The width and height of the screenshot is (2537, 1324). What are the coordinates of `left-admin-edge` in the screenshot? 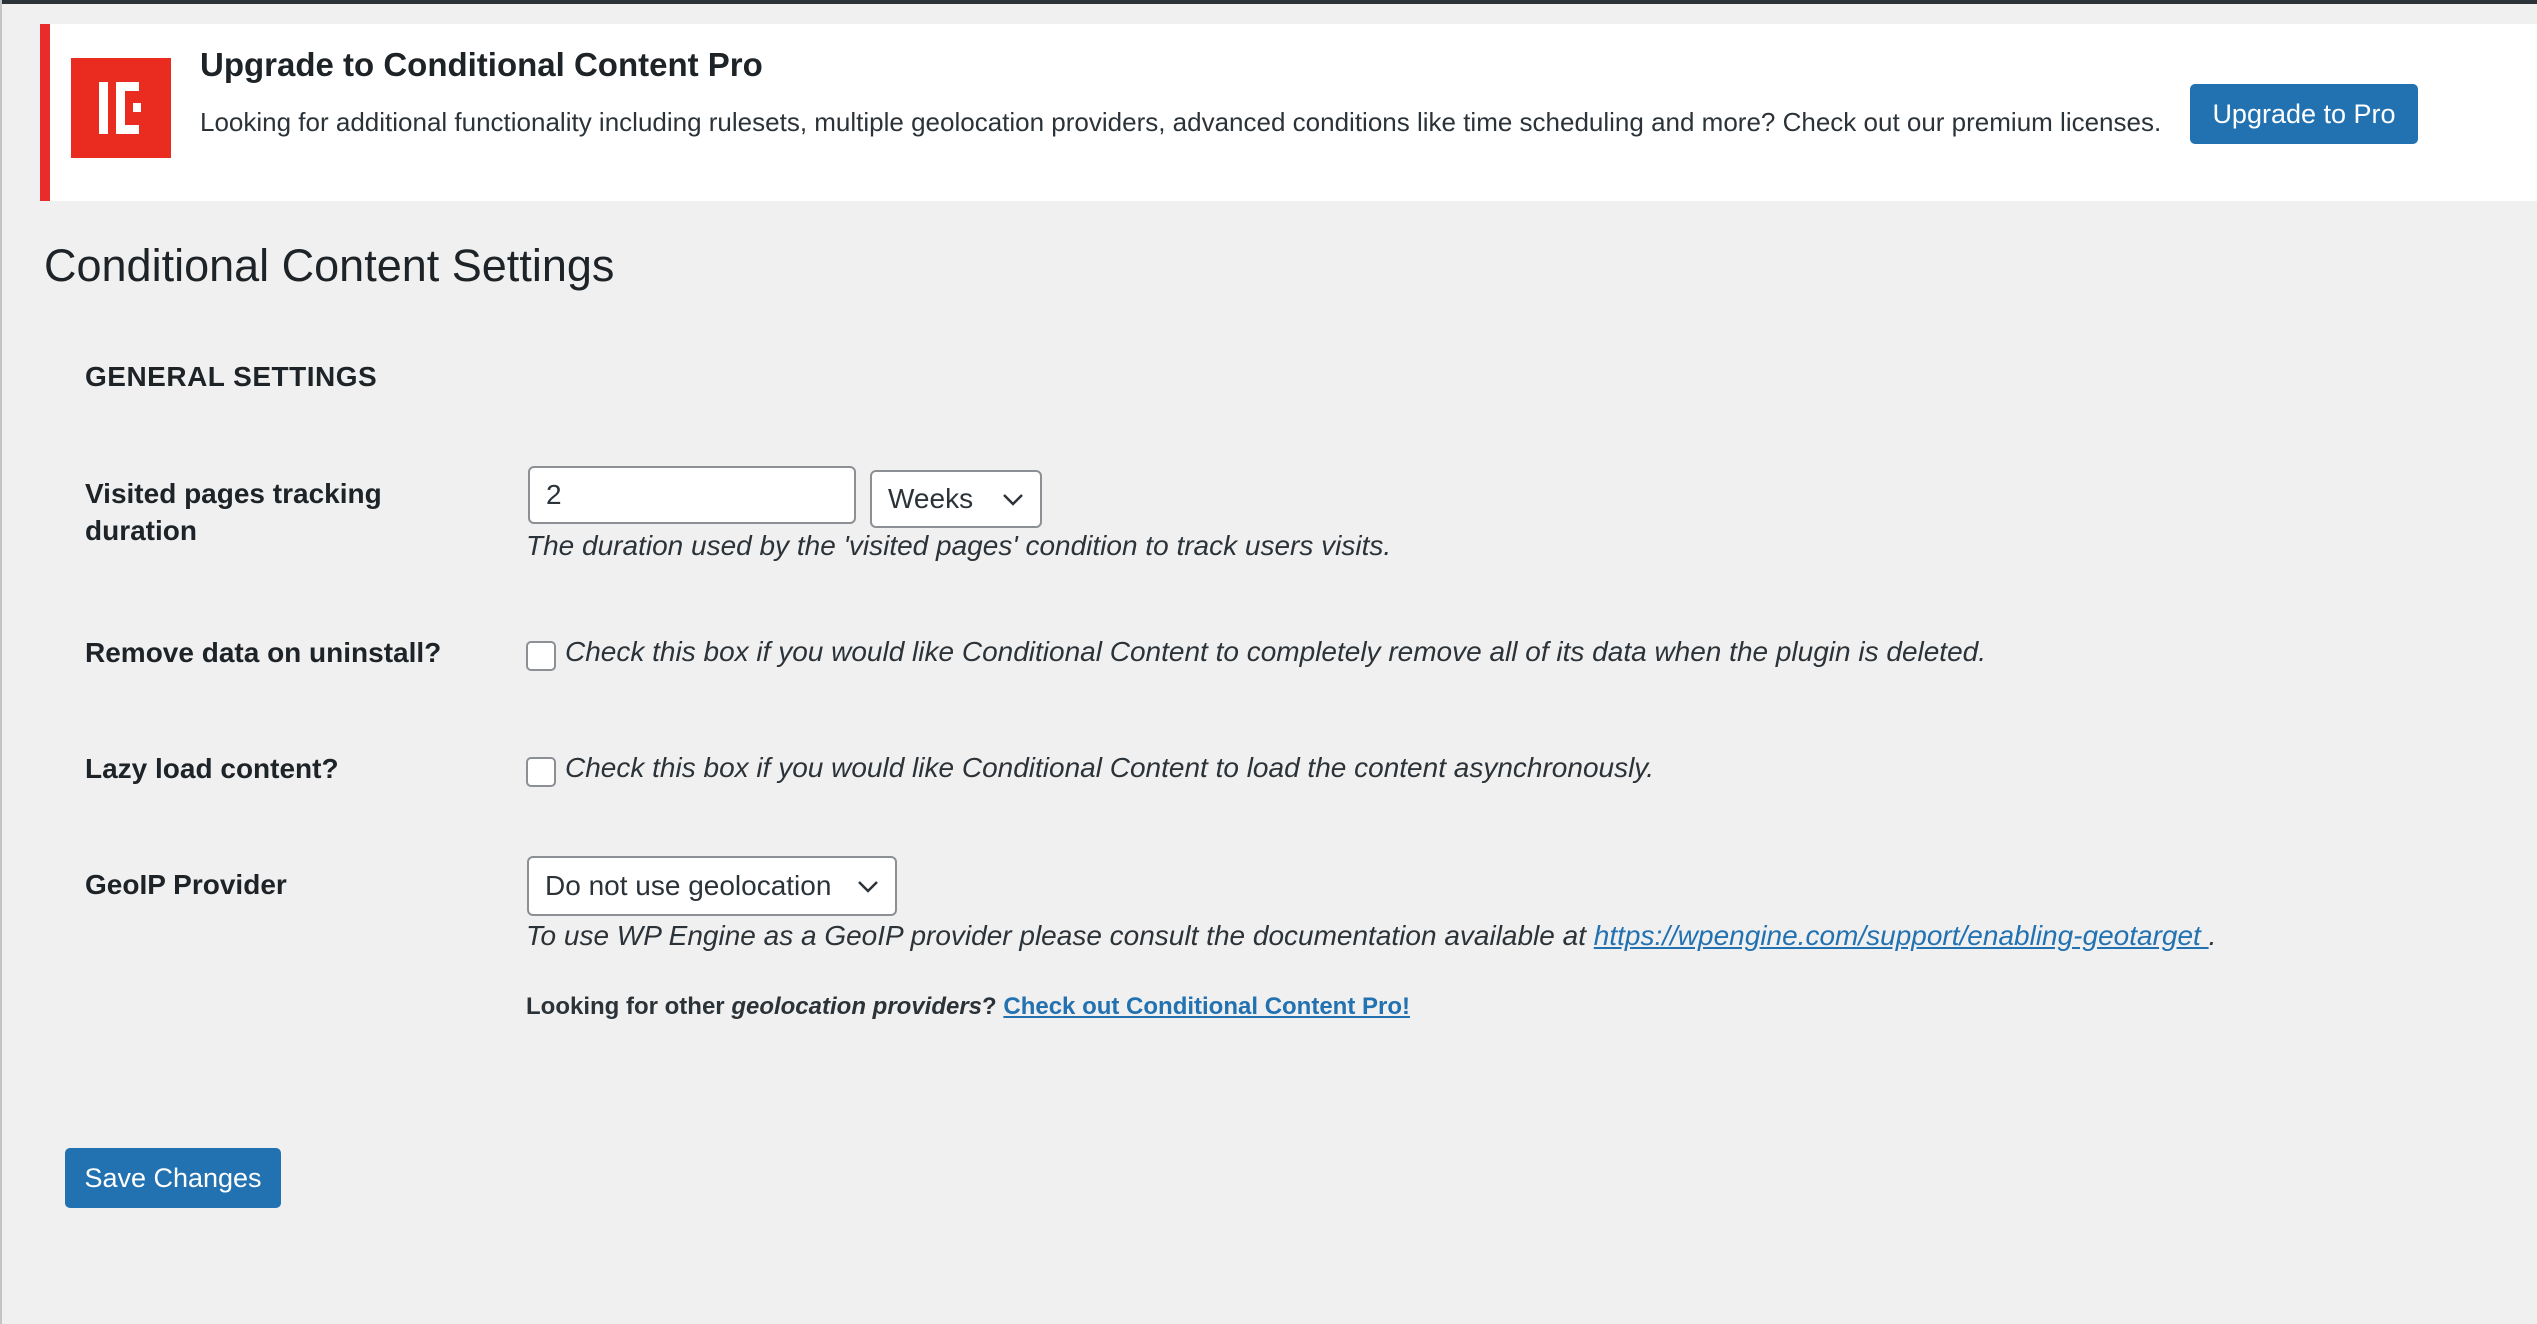 It's located at (1, 662).